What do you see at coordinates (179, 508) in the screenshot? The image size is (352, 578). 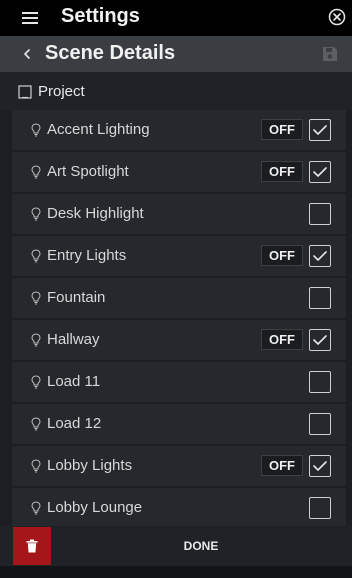 I see `list-item: Lobby Lounge` at bounding box center [179, 508].